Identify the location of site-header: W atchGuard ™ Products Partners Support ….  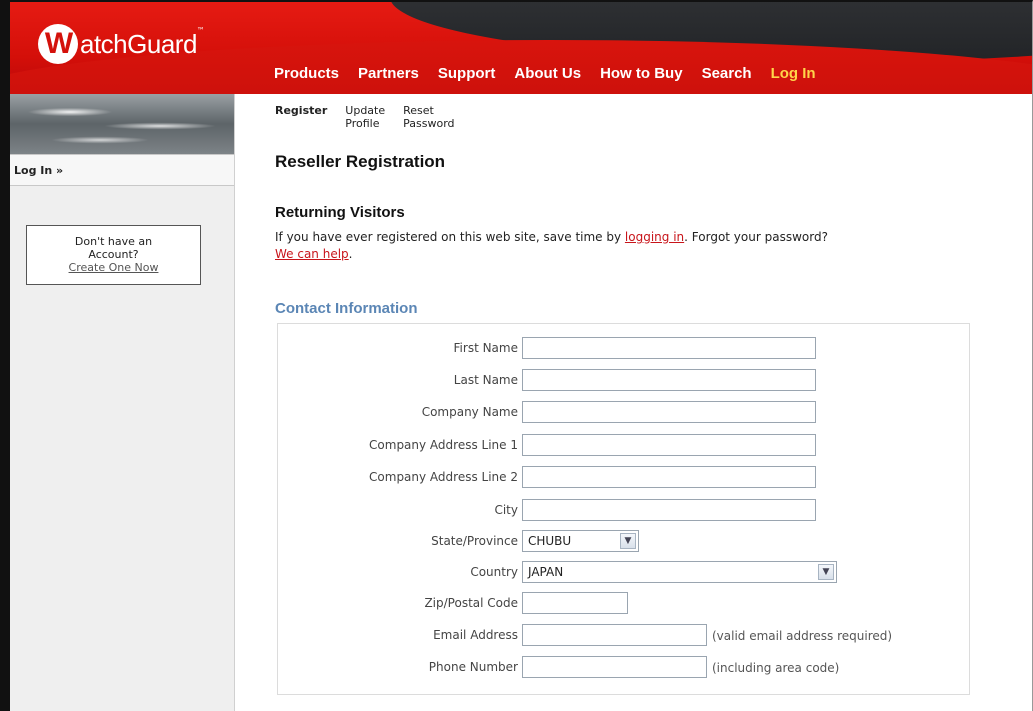
(521, 48).